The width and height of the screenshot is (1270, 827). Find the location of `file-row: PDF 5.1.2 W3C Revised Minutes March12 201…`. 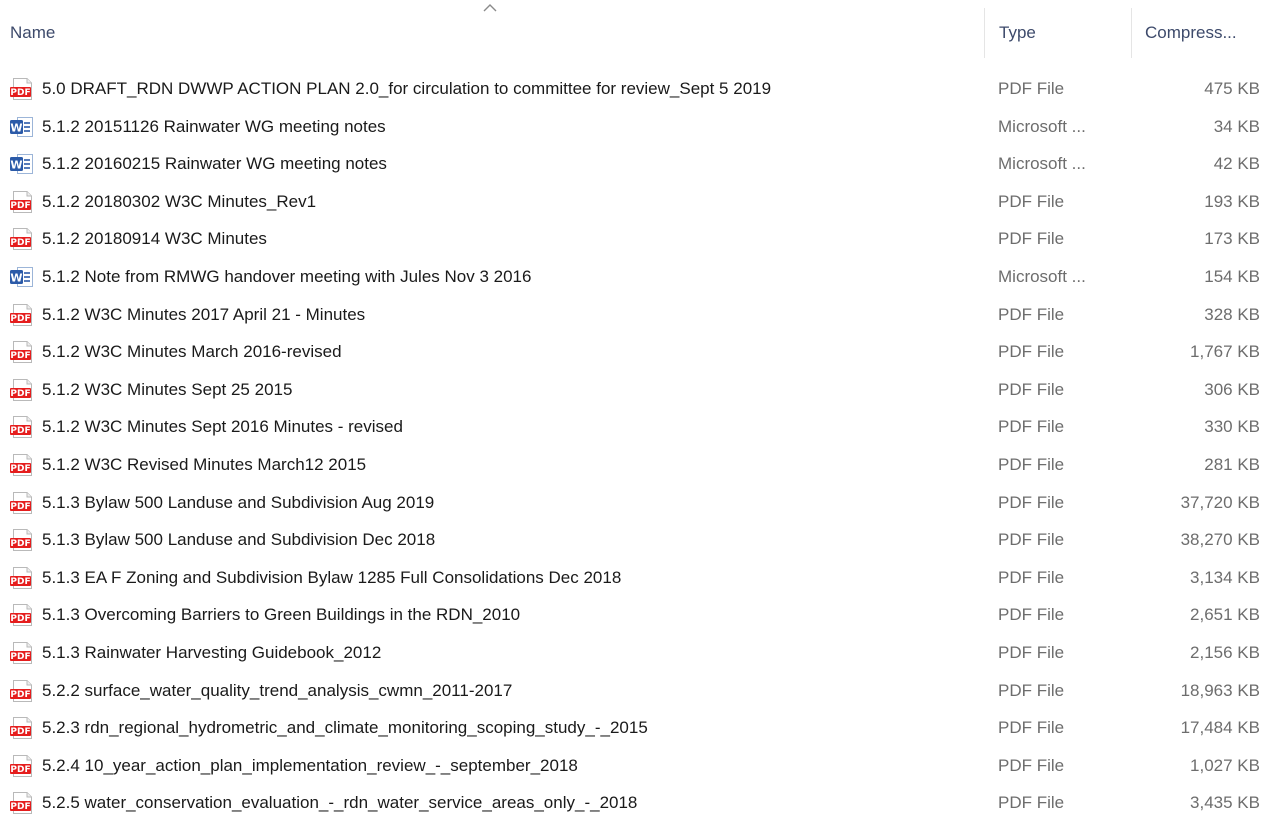

file-row: PDF 5.1.2 W3C Revised Minutes March12 201… is located at coordinates (635, 465).